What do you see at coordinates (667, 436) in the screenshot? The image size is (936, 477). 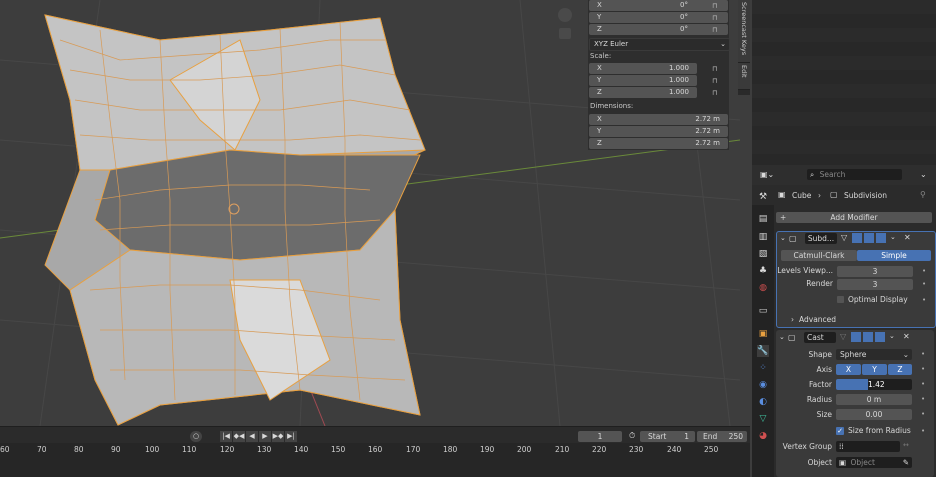 I see `start-frame-field: Start 1` at bounding box center [667, 436].